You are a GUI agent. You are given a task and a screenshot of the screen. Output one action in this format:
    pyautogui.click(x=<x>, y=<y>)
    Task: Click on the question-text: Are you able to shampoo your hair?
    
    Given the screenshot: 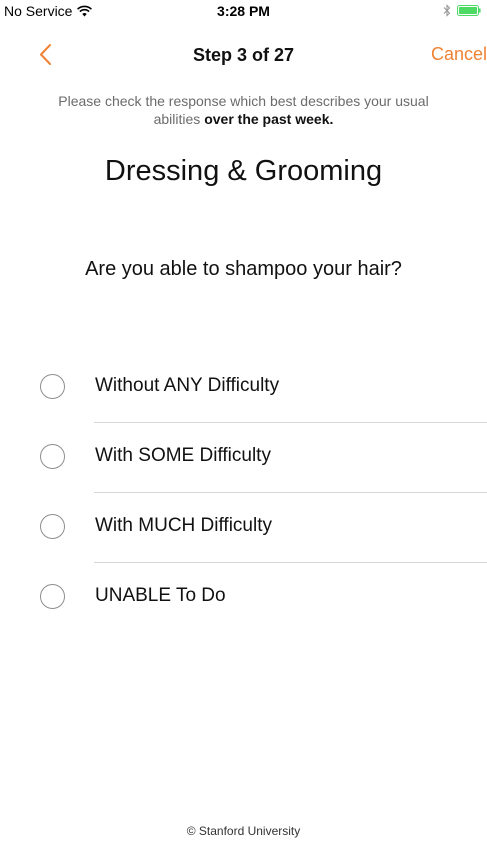 What is the action you would take?
    pyautogui.click(x=243, y=269)
    